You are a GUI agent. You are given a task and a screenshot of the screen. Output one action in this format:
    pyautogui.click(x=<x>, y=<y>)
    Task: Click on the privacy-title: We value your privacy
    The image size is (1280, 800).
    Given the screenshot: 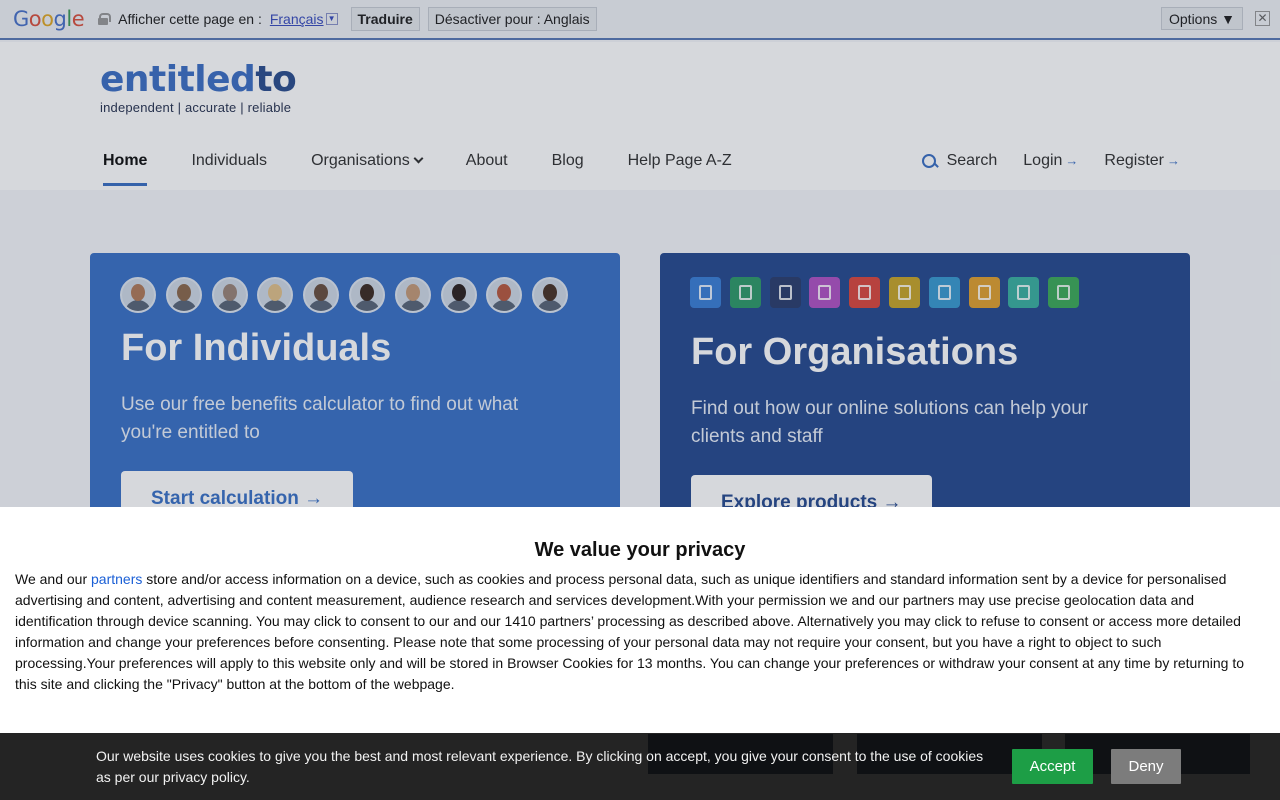 What is the action you would take?
    pyautogui.click(x=640, y=550)
    